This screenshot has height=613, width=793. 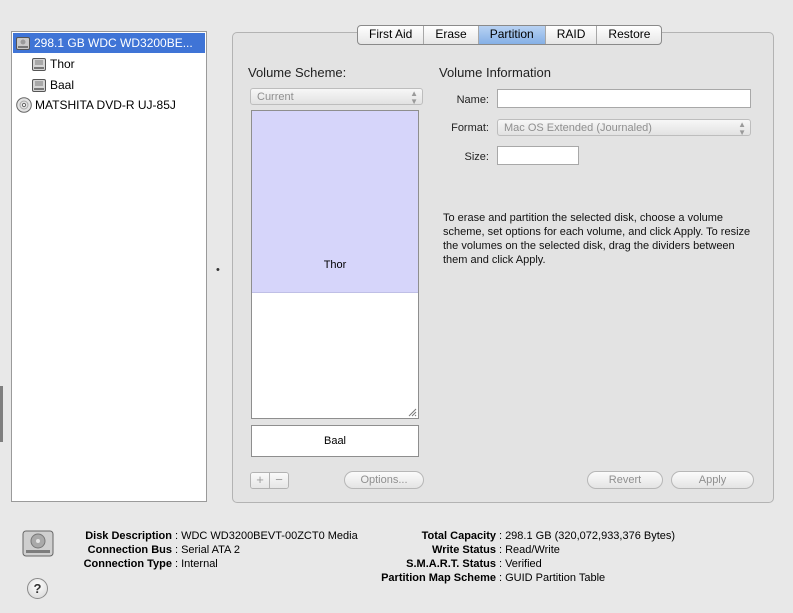 What do you see at coordinates (412, 412) in the screenshot?
I see `resize-grip-icon` at bounding box center [412, 412].